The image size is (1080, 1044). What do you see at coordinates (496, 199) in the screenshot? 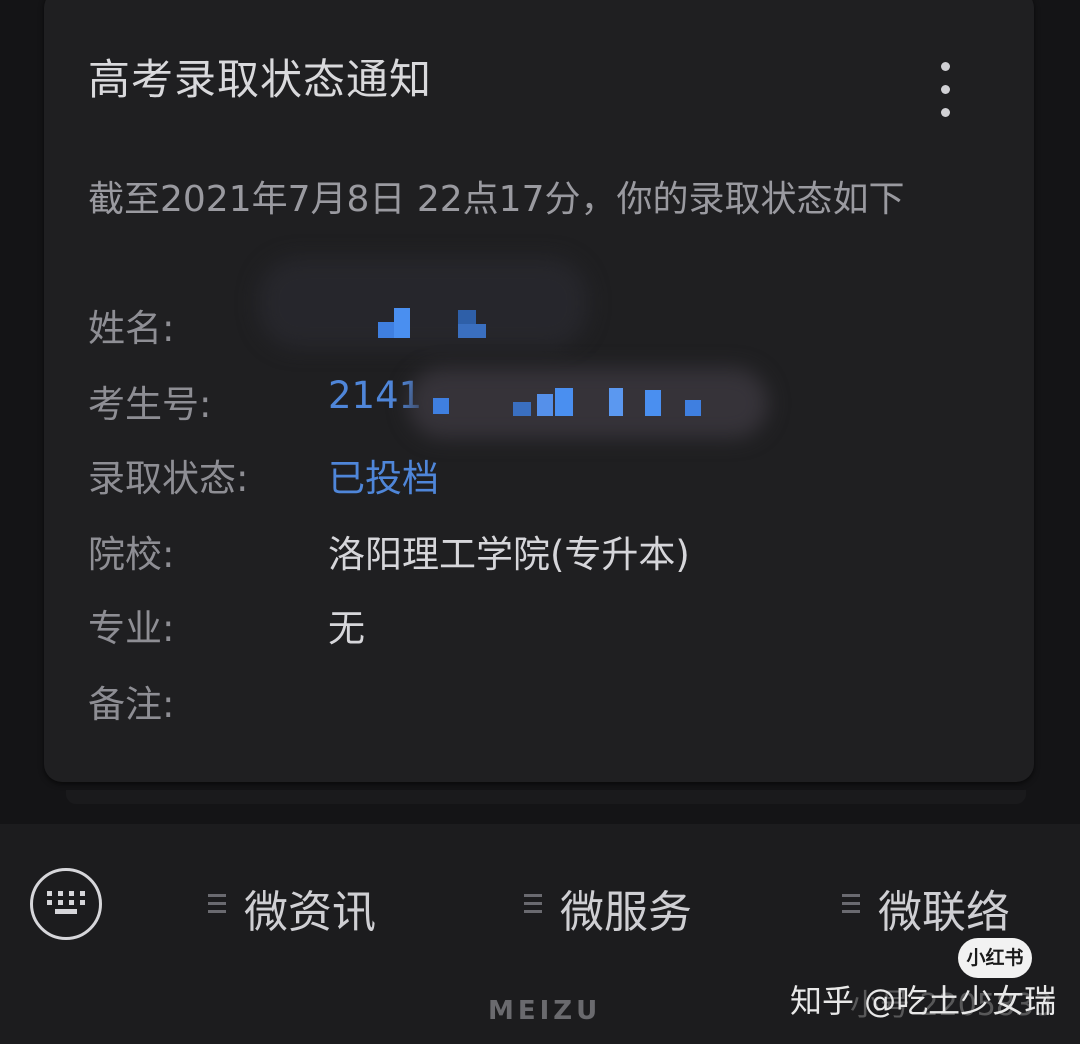
I see `card-subtitle: 截至2021年7月8日 22点17分，你的录取状态如下` at bounding box center [496, 199].